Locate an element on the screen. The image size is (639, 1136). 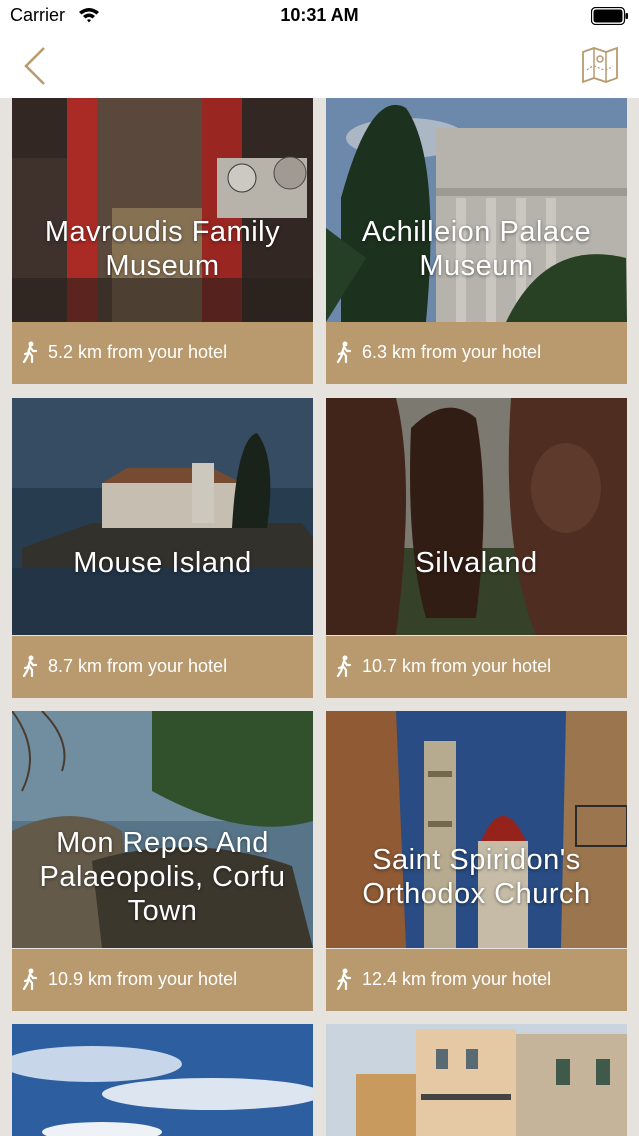
attraction-title: Saint Spiridon's Orthodox Church is located at coordinates (476, 877).